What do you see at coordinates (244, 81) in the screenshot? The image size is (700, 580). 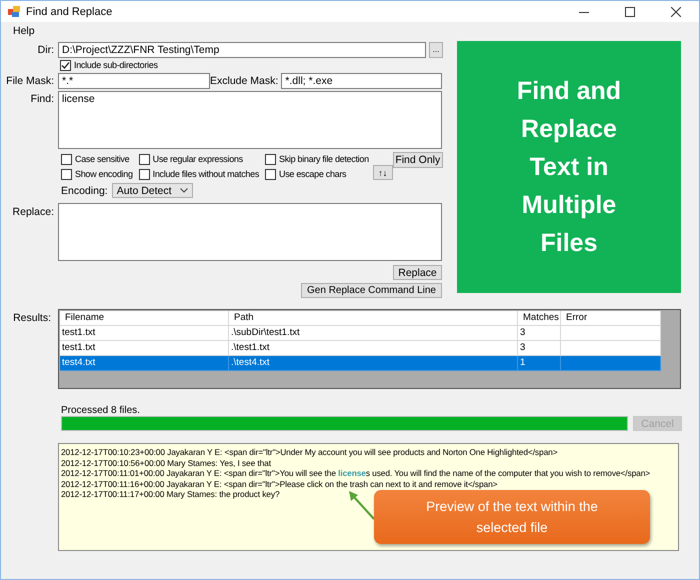 I see `field-label: Exclude Mask:` at bounding box center [244, 81].